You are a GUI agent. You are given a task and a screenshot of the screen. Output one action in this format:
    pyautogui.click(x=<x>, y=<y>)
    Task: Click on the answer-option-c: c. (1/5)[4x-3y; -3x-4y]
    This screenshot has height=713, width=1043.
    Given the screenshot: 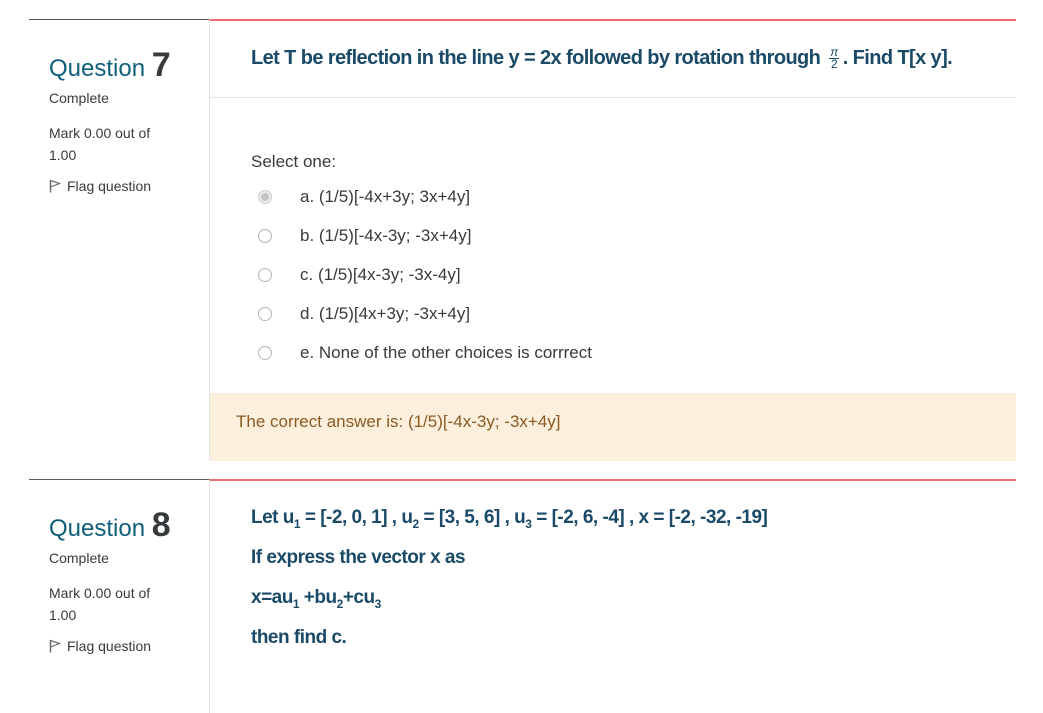 What is the action you would take?
    pyautogui.click(x=359, y=275)
    